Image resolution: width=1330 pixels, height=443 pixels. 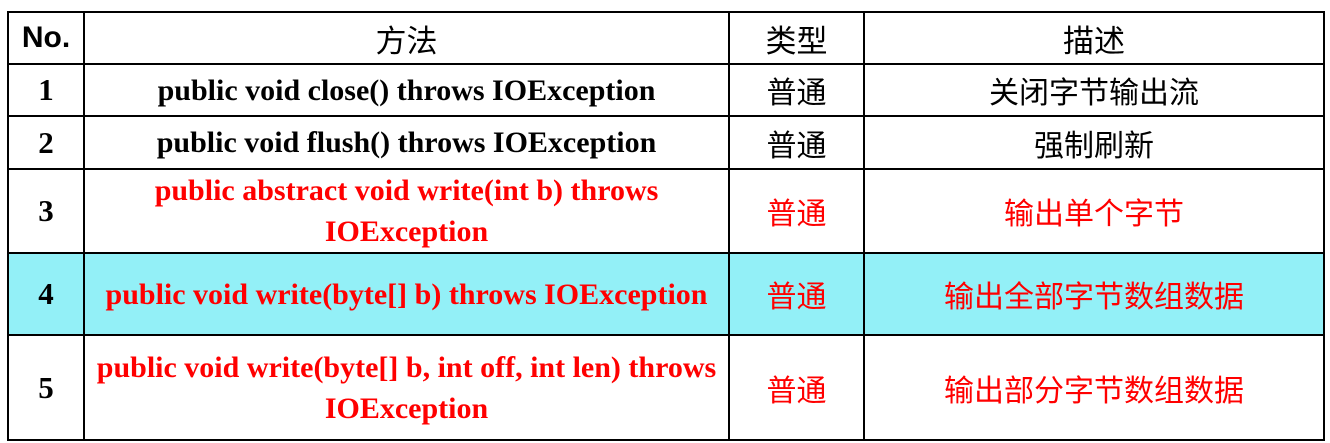 I want to click on row-number: 1, so click(x=46, y=90).